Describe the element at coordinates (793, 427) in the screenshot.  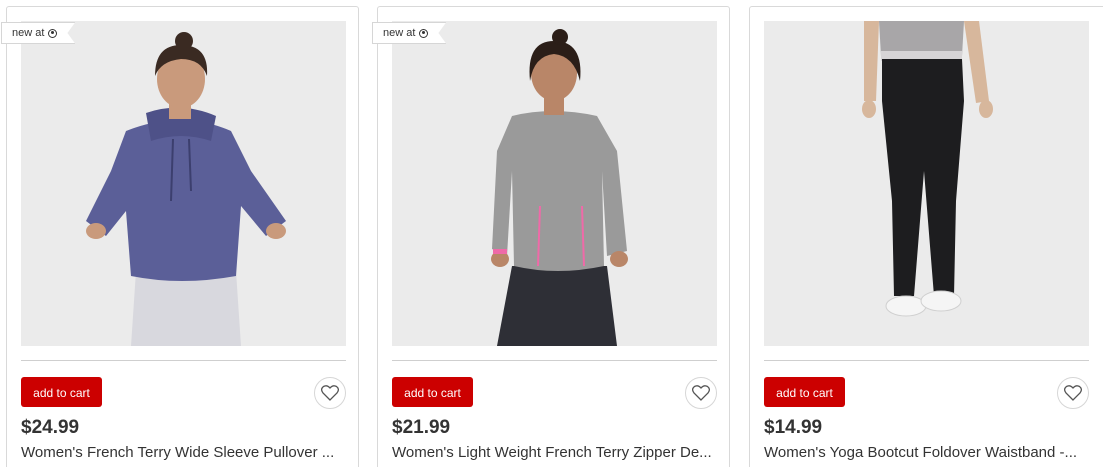
I see `product-price: $14.99` at that location.